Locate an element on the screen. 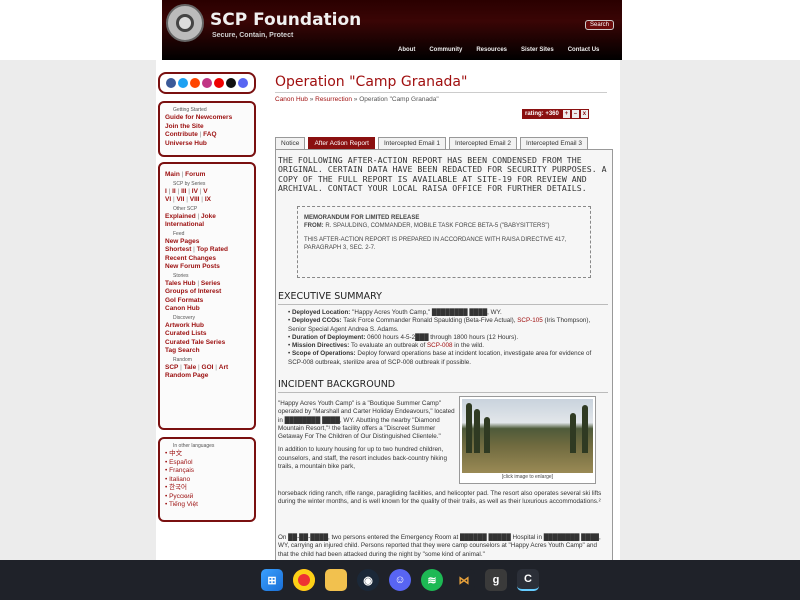  breadcrumb-current: Operation "Camp Granada" is located at coordinates (399, 99).